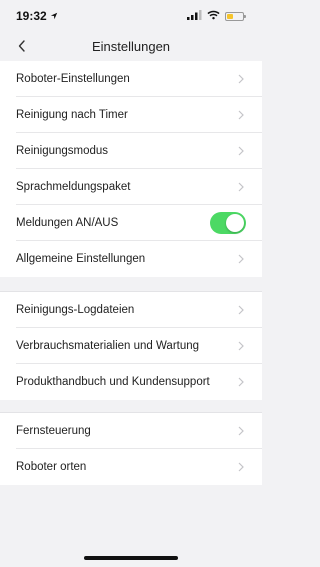  What do you see at coordinates (108, 346) in the screenshot?
I see `row-label: Verbrauchsmaterialien und Wartung` at bounding box center [108, 346].